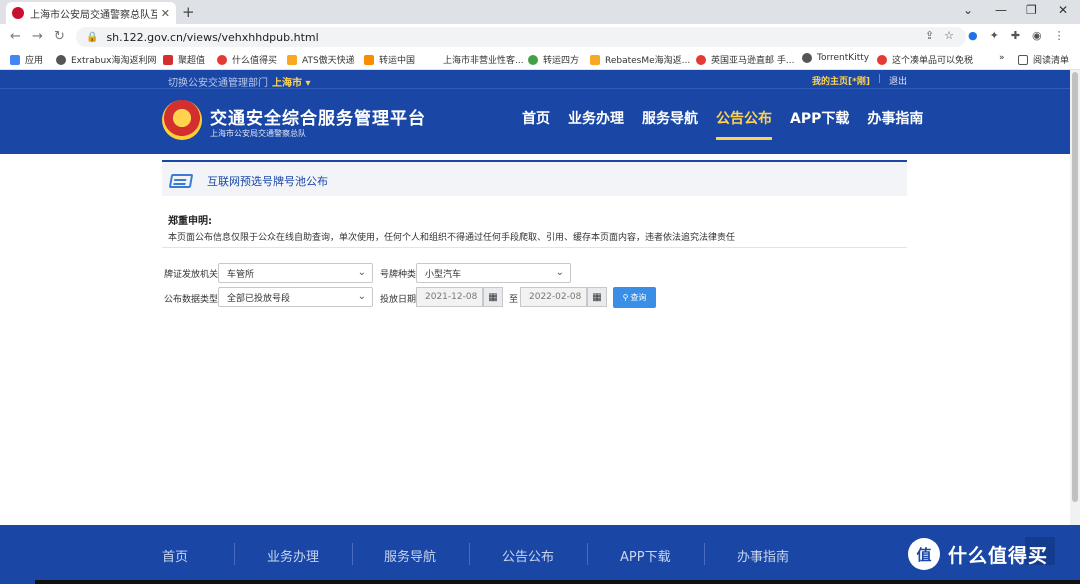  I want to click on user-links: 我的主页[*刚] | 退出, so click(859, 80).